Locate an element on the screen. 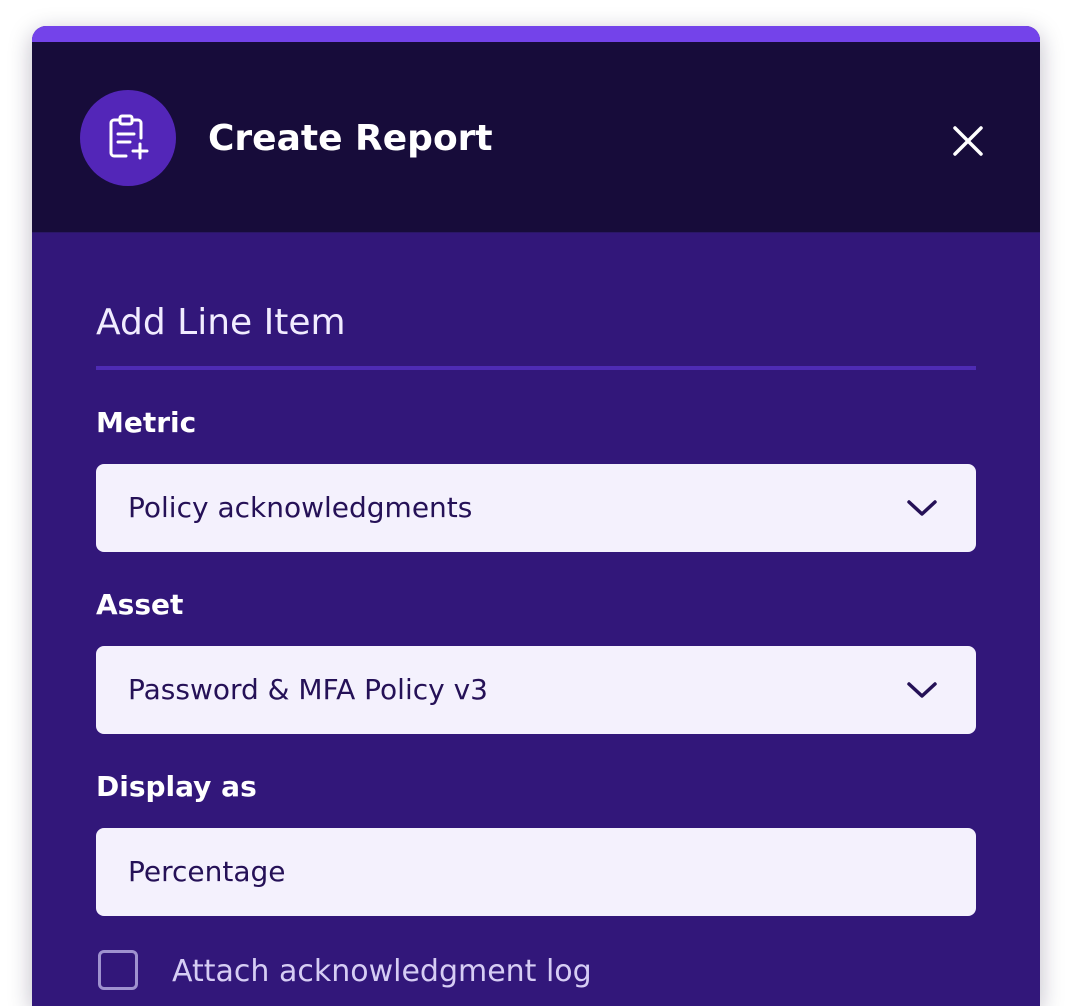  attach-log-checkbox is located at coordinates (118, 970).